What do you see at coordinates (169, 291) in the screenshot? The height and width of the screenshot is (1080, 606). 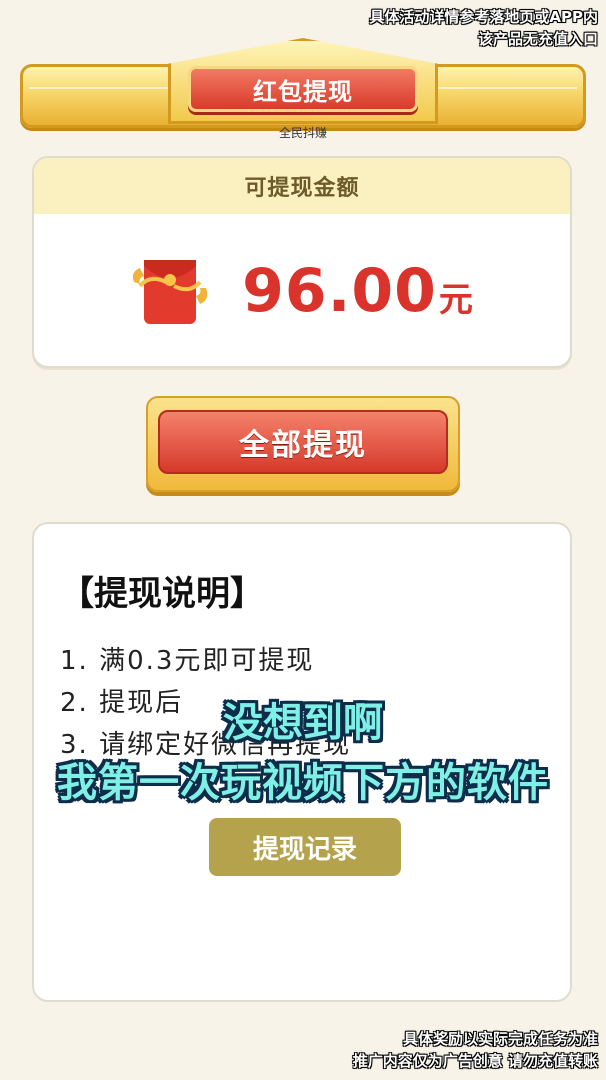 I see `red-packet-icon` at bounding box center [169, 291].